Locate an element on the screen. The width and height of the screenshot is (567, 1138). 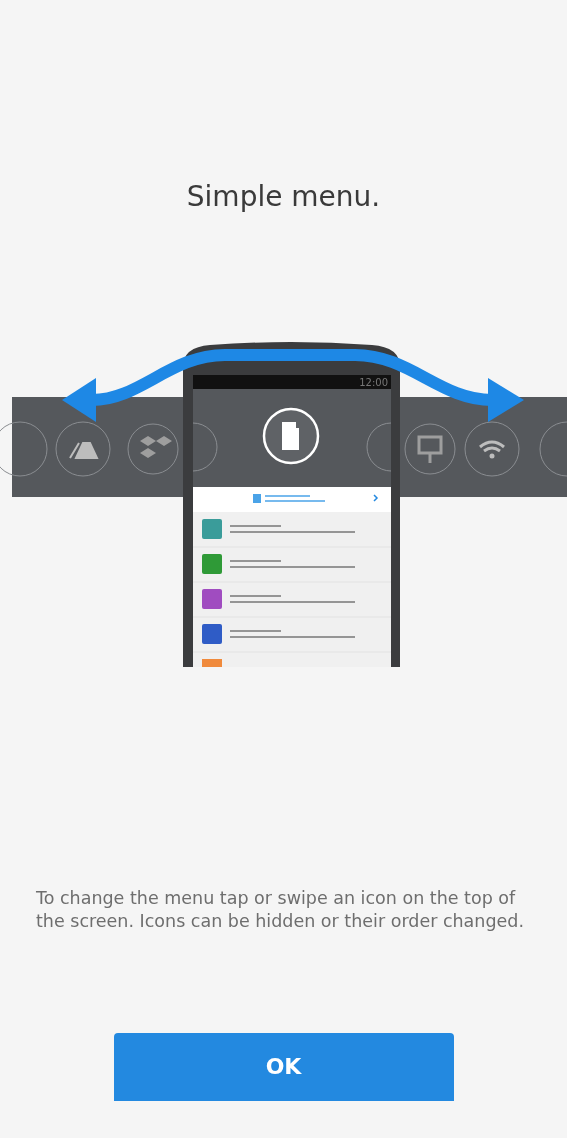
boxes-icon is located at coordinates (153, 449).